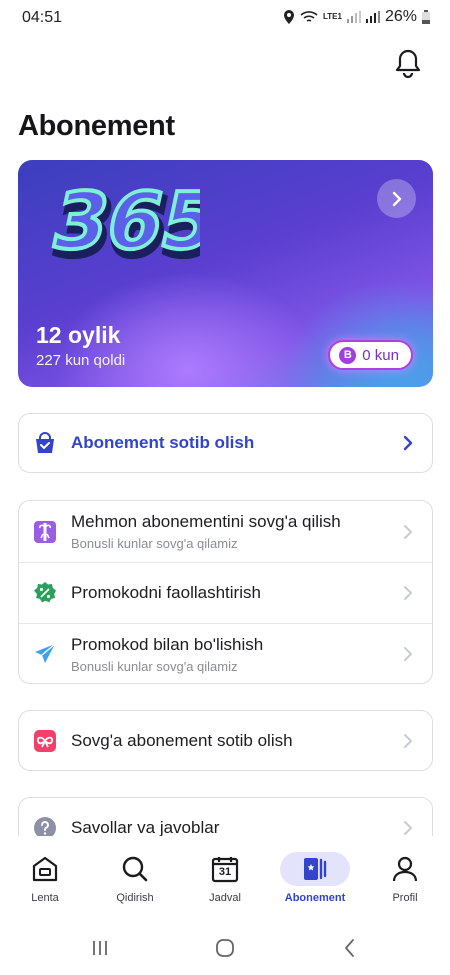  What do you see at coordinates (81, 360) in the screenshot?
I see `days-remaining: 227 kun qoldi` at bounding box center [81, 360].